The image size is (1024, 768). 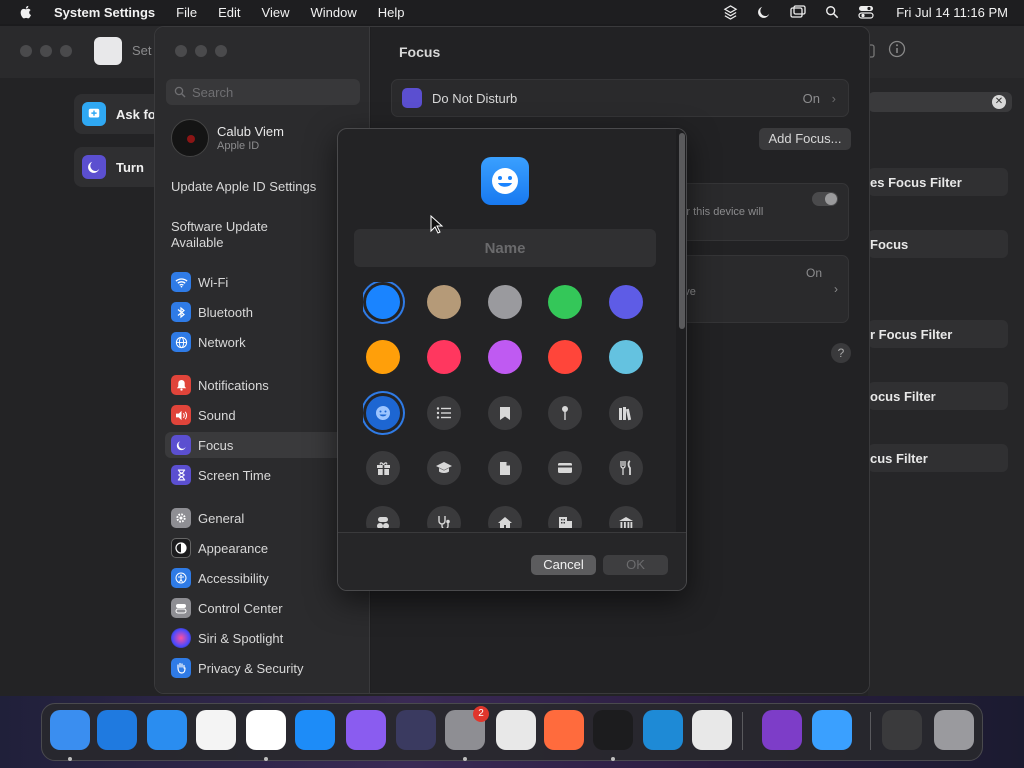 I want to click on sidebar-item-bluetooth: Bluetooth, so click(x=263, y=312).